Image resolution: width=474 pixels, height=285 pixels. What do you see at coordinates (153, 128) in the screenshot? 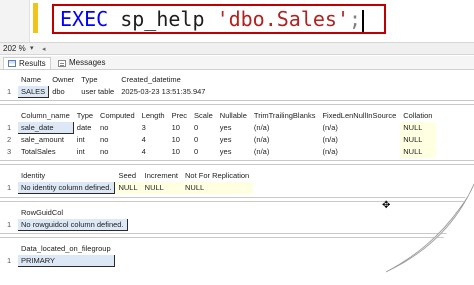
I see `table-cell: 3` at bounding box center [153, 128].